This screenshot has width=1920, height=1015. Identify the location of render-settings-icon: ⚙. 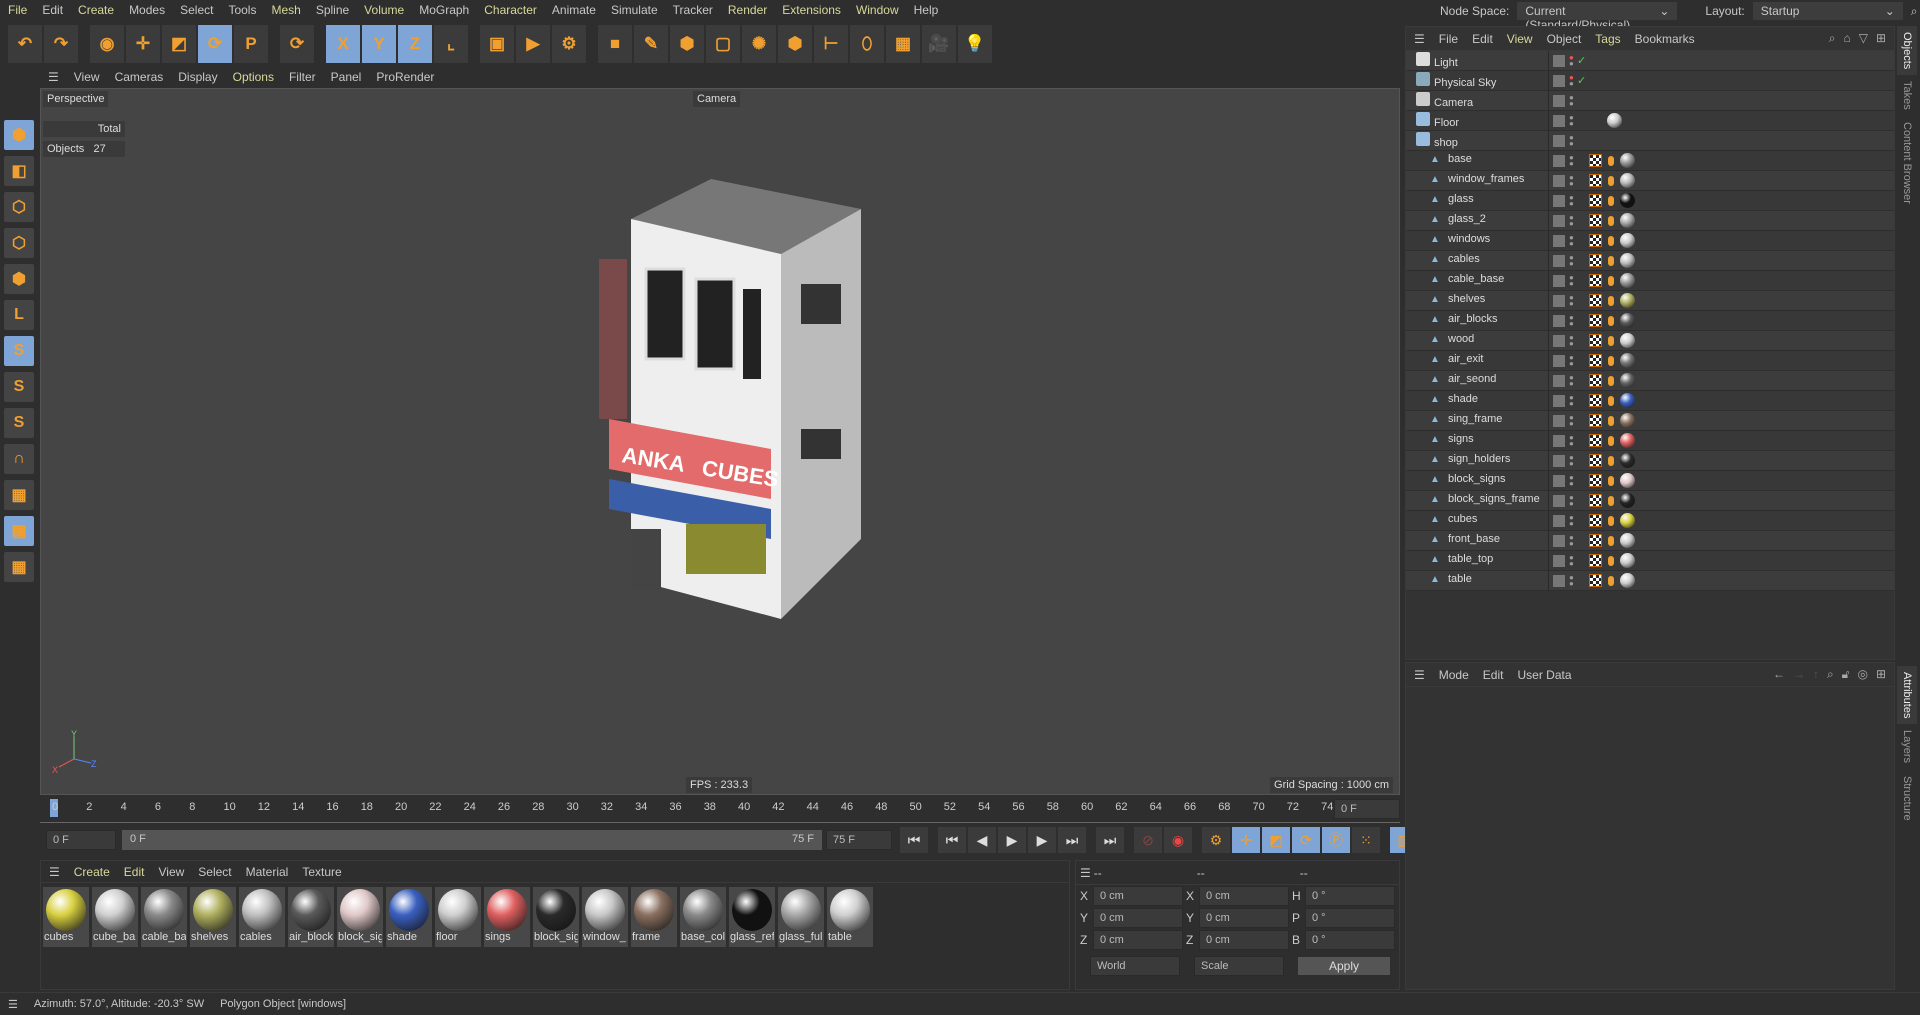
(569, 44).